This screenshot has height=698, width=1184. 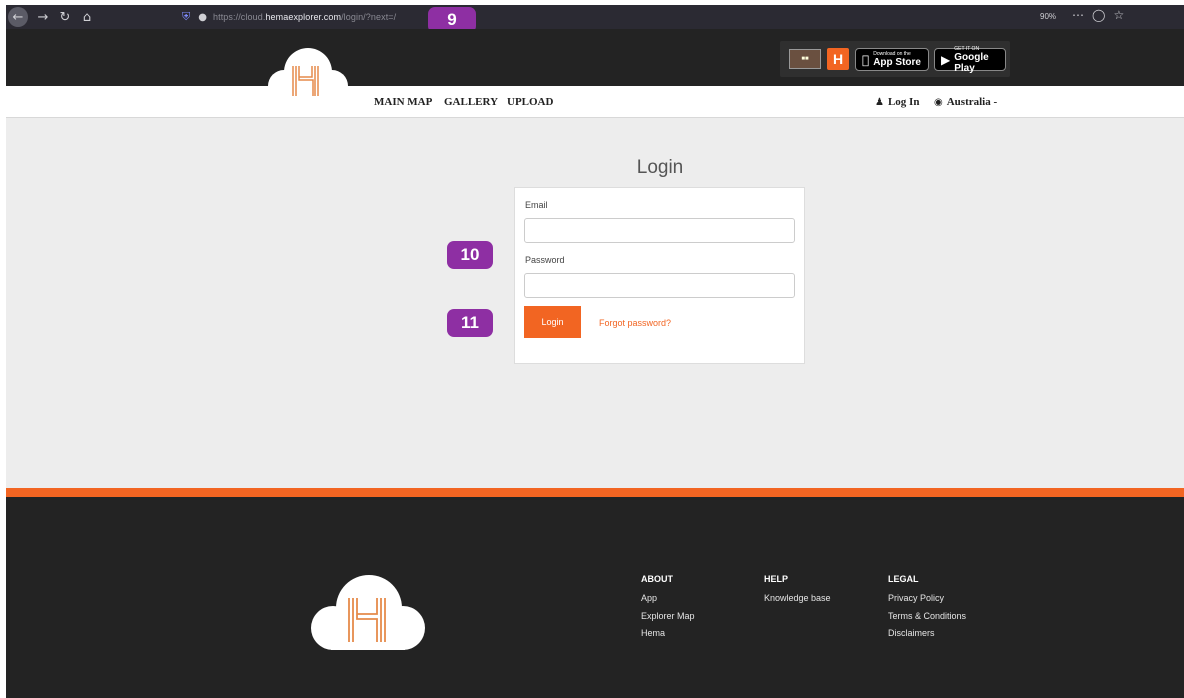 I want to click on footer-link-terms: Terms & Conditions, so click(x=927, y=616).